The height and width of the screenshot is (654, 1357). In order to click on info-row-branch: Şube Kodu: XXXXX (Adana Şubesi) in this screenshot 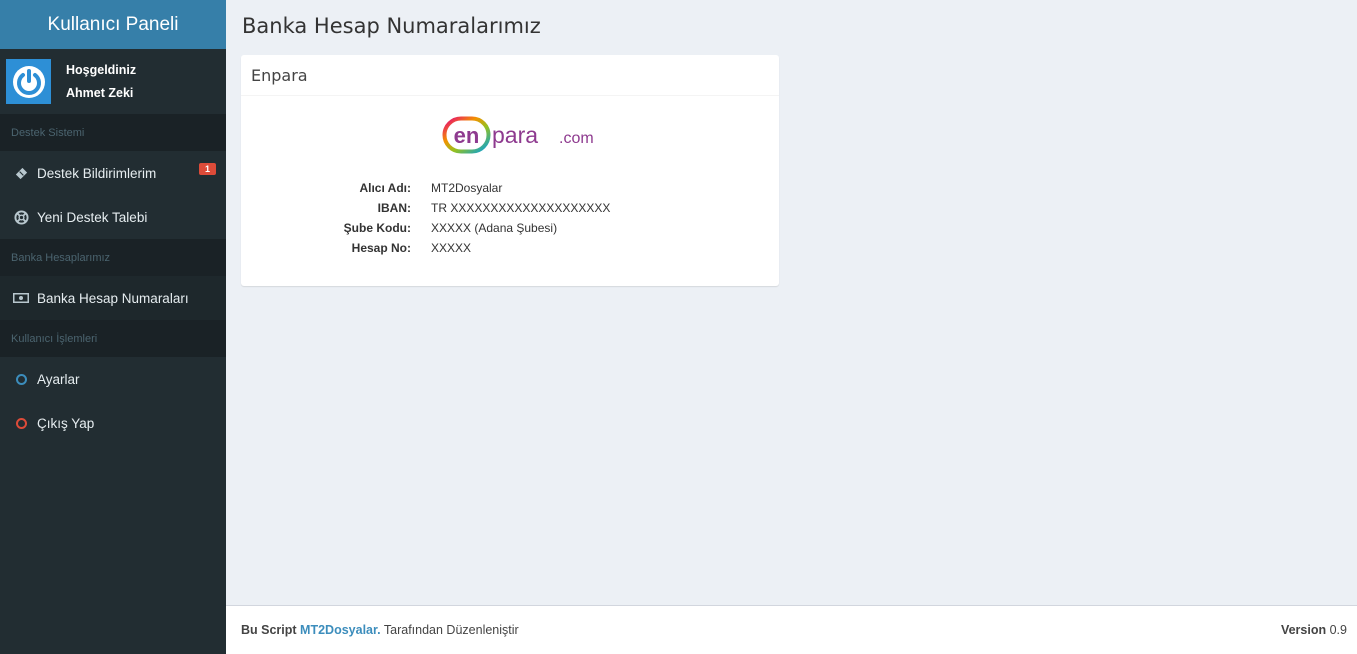, I will do `click(510, 228)`.